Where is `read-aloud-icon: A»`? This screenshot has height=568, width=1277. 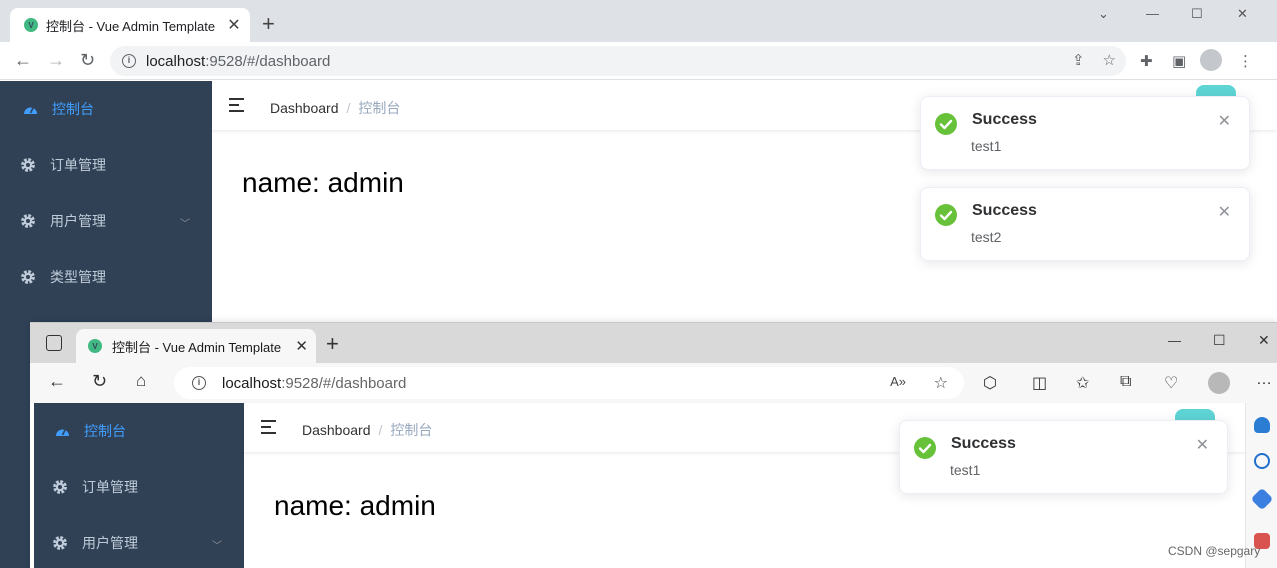 read-aloud-icon: A» is located at coordinates (898, 381).